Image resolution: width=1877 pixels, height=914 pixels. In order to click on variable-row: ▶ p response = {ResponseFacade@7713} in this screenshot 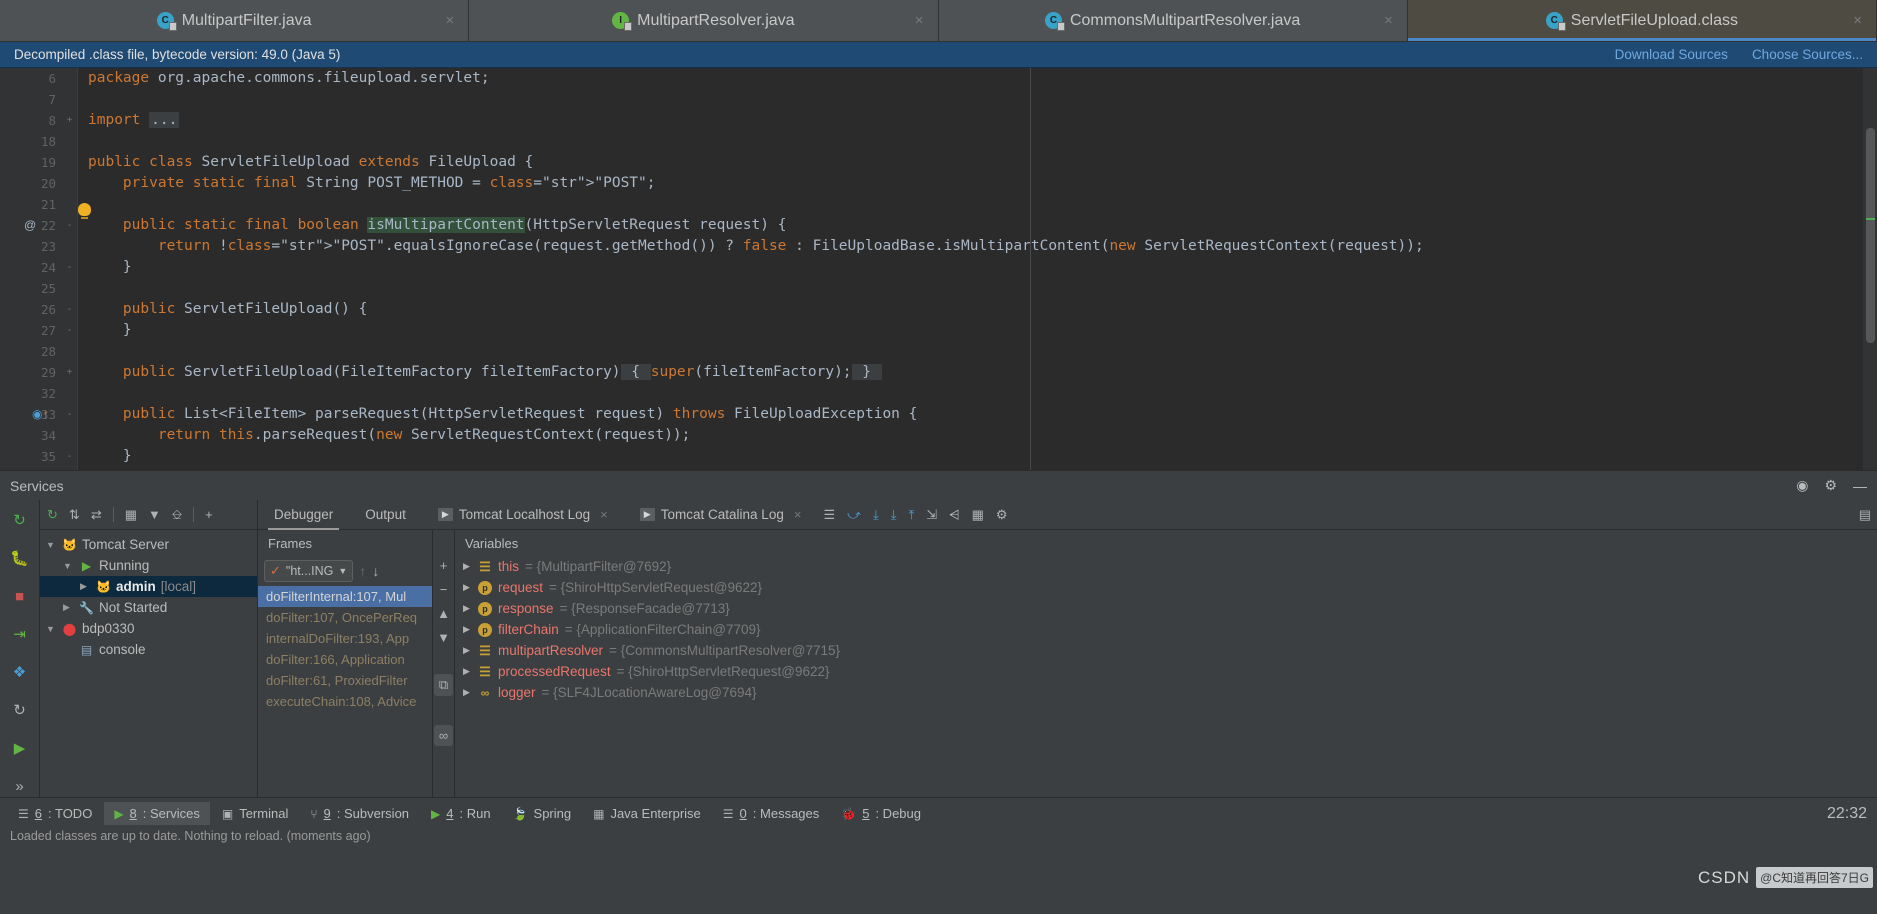, I will do `click(1166, 608)`.